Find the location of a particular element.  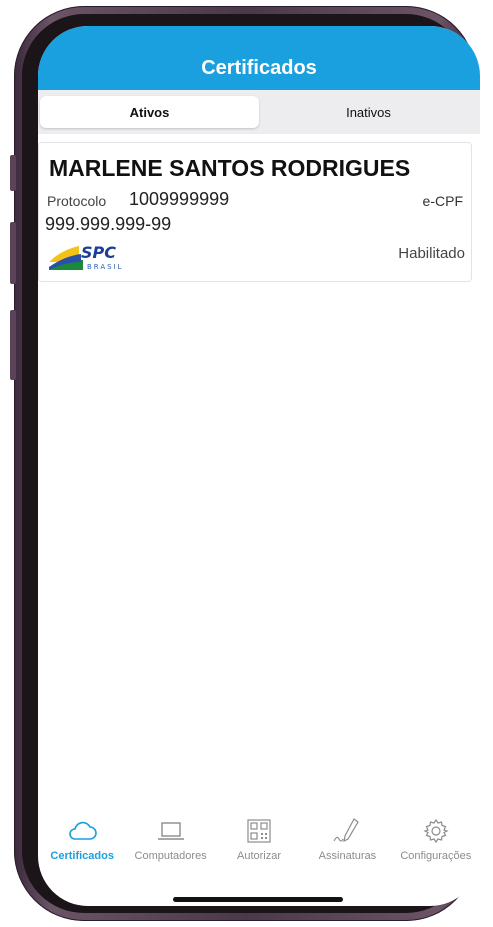

segmented-control: Ativos Inativos is located at coordinates (259, 112).